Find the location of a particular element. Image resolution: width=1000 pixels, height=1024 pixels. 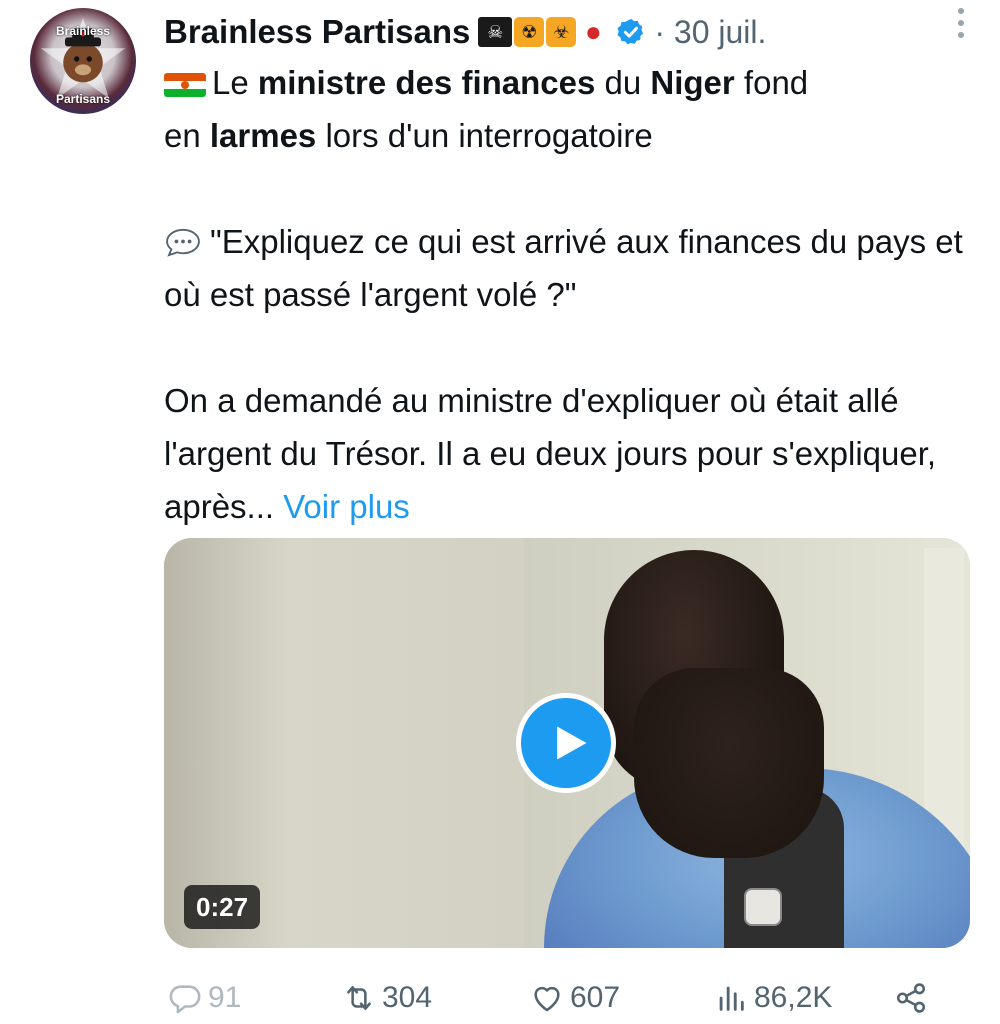

matryoshka-doll-icon: ● is located at coordinates (593, 31).